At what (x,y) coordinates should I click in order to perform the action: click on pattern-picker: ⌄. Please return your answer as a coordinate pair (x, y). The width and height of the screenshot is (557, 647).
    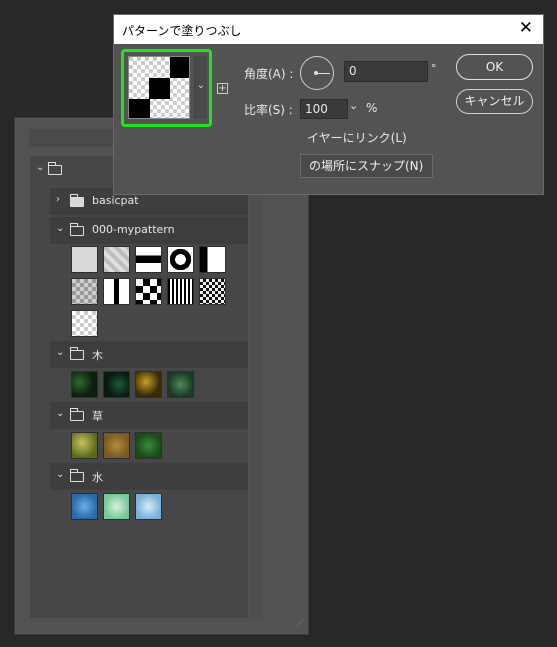
    Looking at the image, I should click on (166, 88).